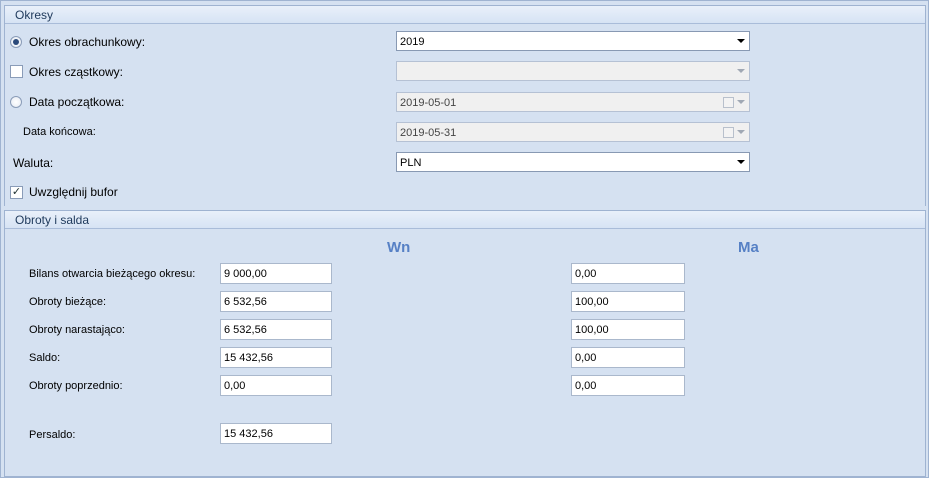 Image resolution: width=929 pixels, height=478 pixels. I want to click on field-value: 9 000,00, so click(245, 274).